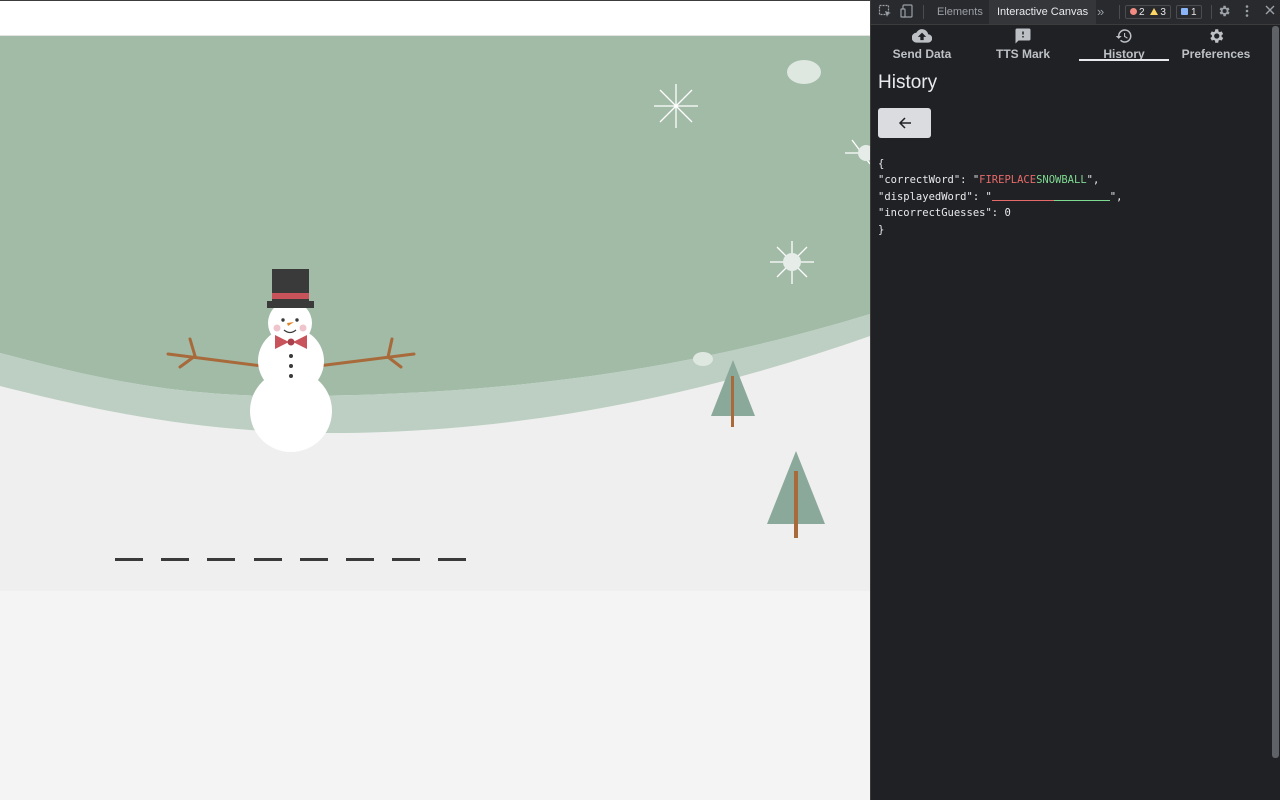 The image size is (1280, 800). I want to click on close-icon, so click(1270, 12).